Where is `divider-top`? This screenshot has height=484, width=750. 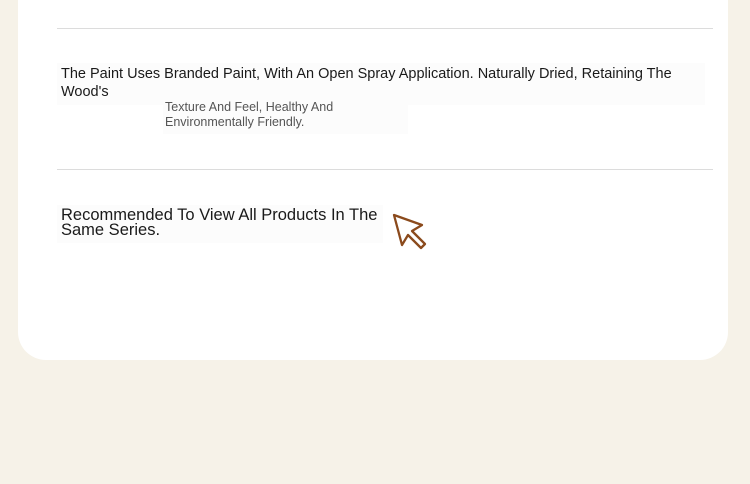 divider-top is located at coordinates (385, 28).